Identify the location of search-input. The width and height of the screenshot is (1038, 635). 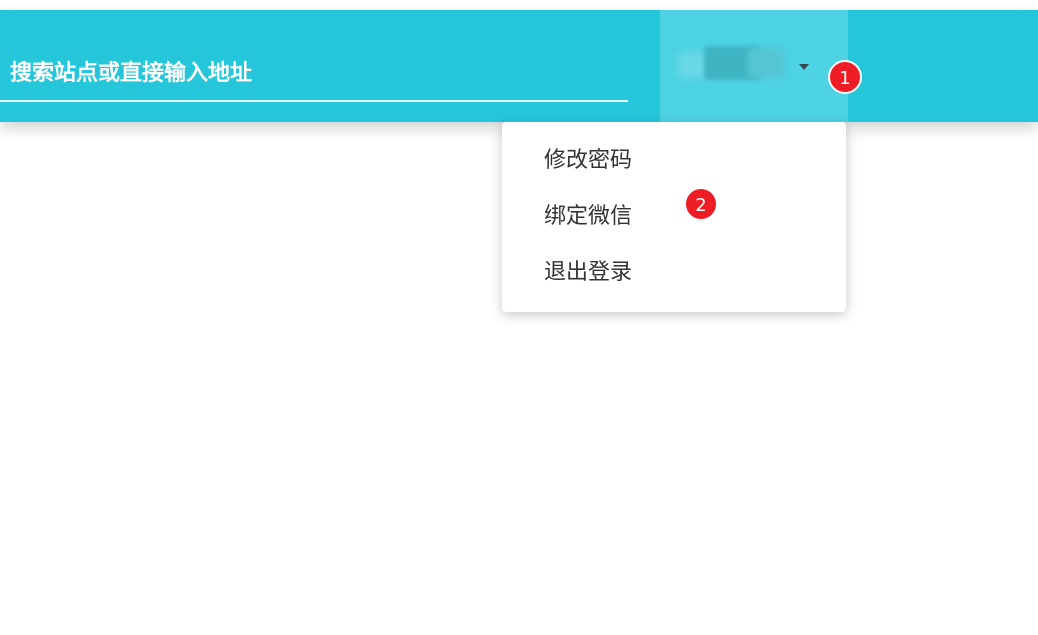
(314, 74).